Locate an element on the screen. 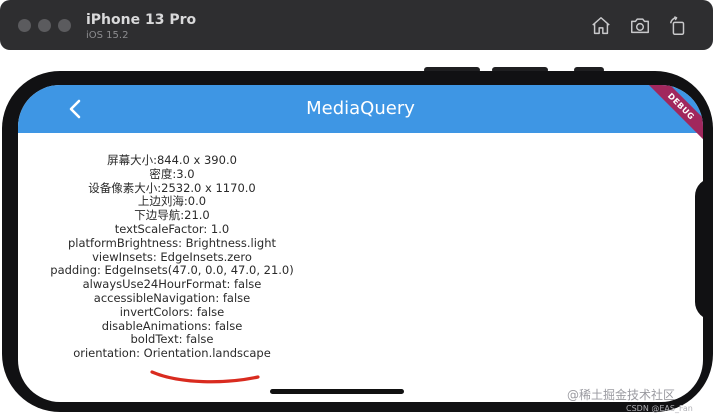 This screenshot has width=713, height=414. info-line: viewInsets: EdgeInsets.zero is located at coordinates (172, 256).